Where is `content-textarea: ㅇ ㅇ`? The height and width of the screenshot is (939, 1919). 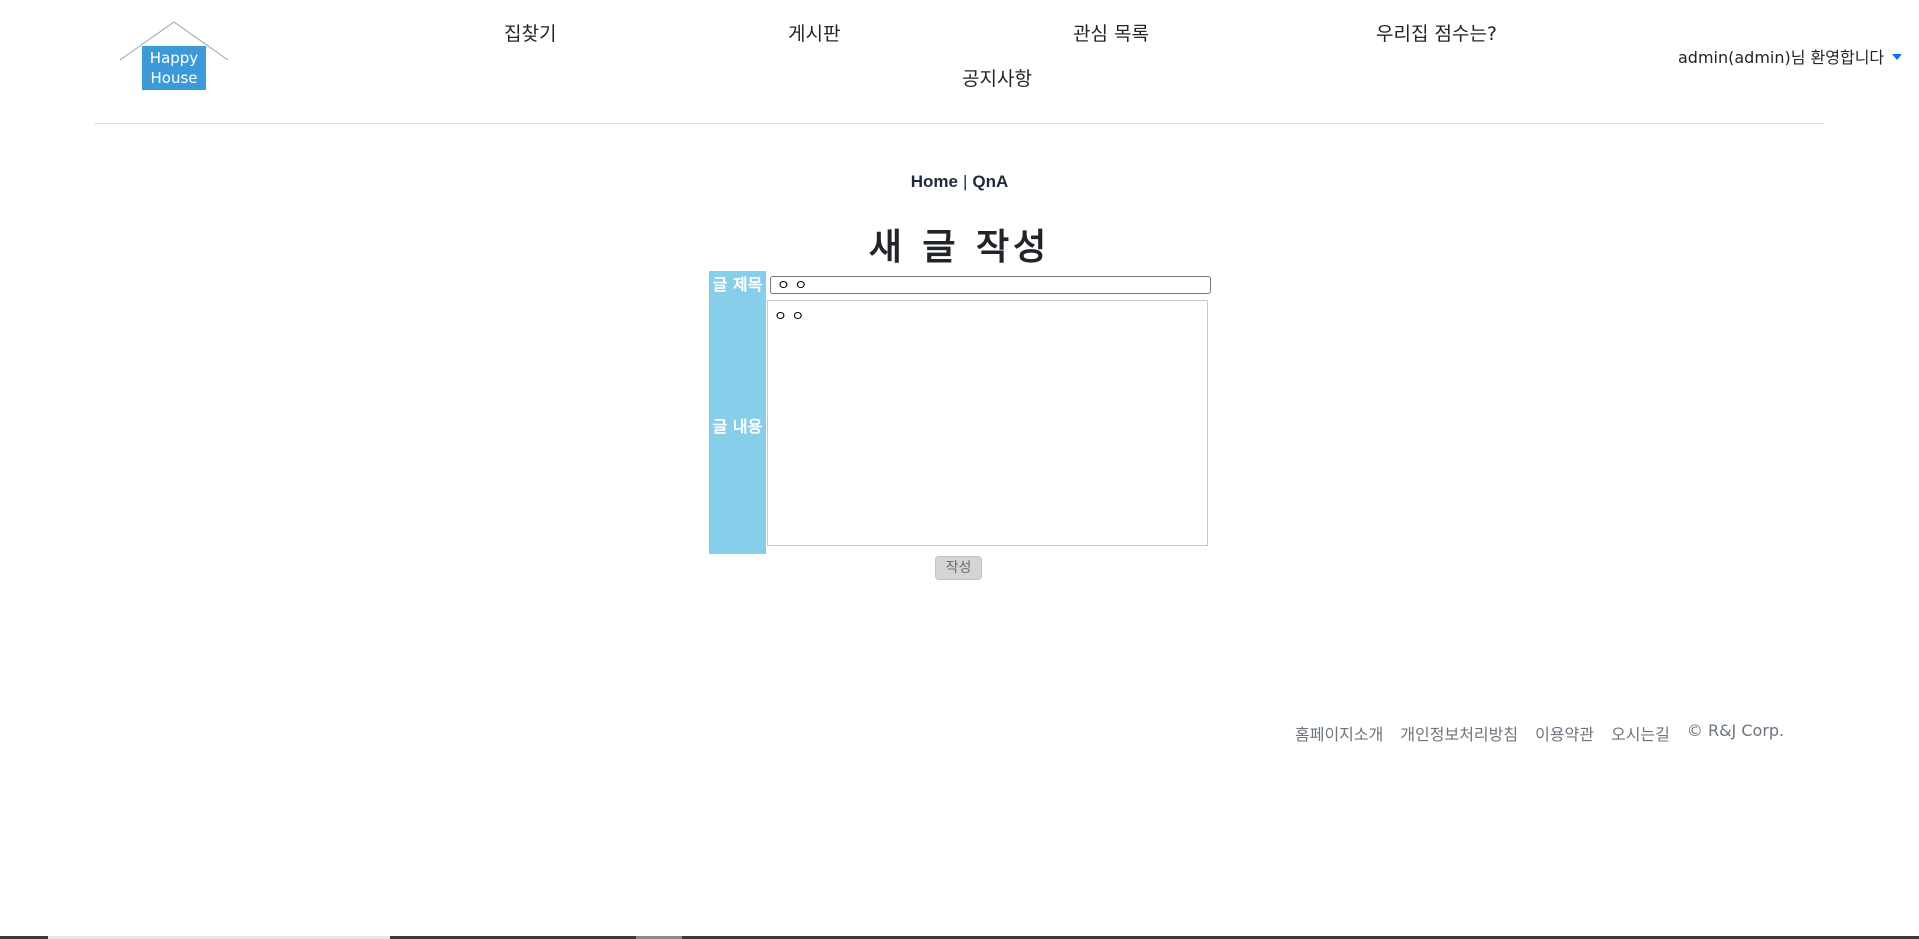
content-textarea: ㅇ ㅇ is located at coordinates (987, 423).